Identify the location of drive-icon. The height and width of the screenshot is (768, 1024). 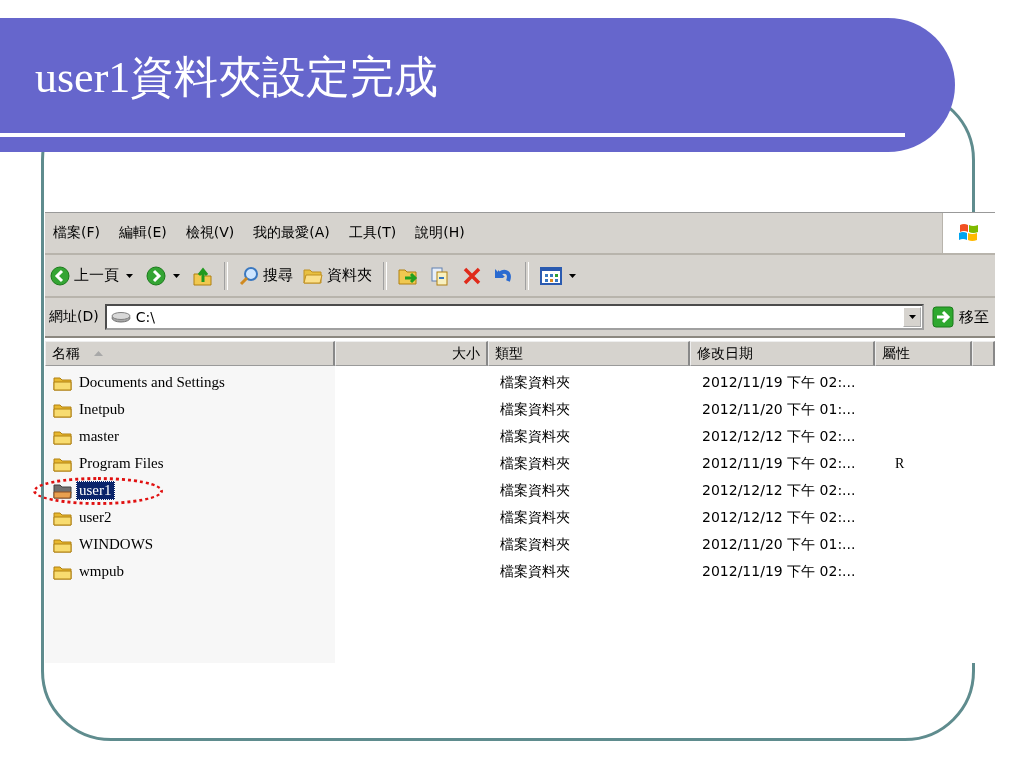
(120, 317).